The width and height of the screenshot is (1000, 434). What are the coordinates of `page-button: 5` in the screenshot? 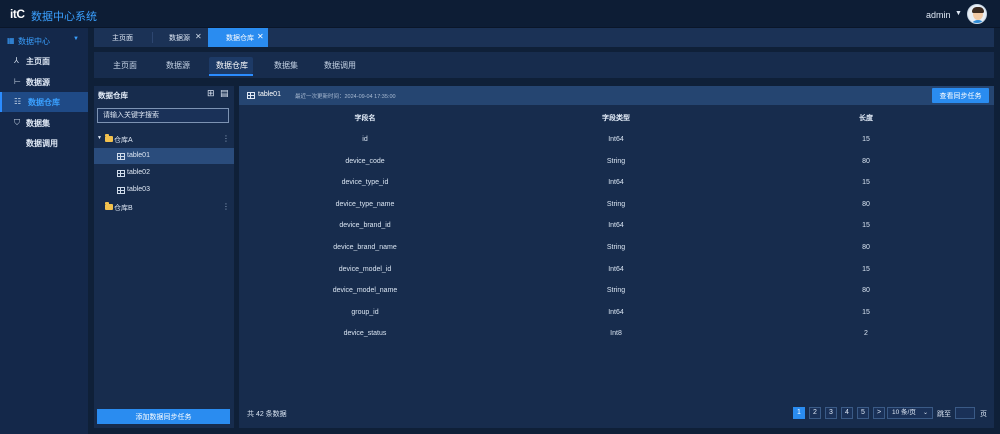 It's located at (863, 413).